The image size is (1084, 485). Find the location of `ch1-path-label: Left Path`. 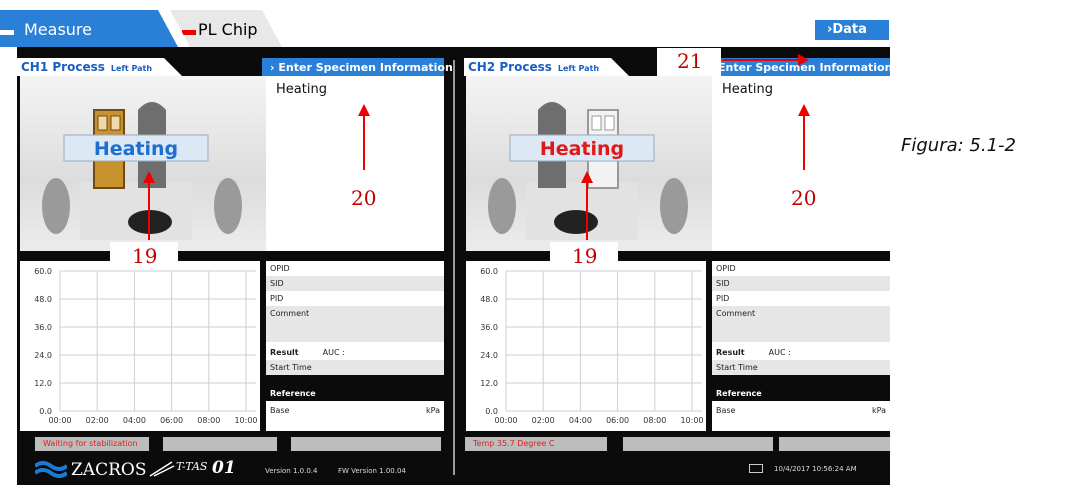

ch1-path-label: Left Path is located at coordinates (131, 68).